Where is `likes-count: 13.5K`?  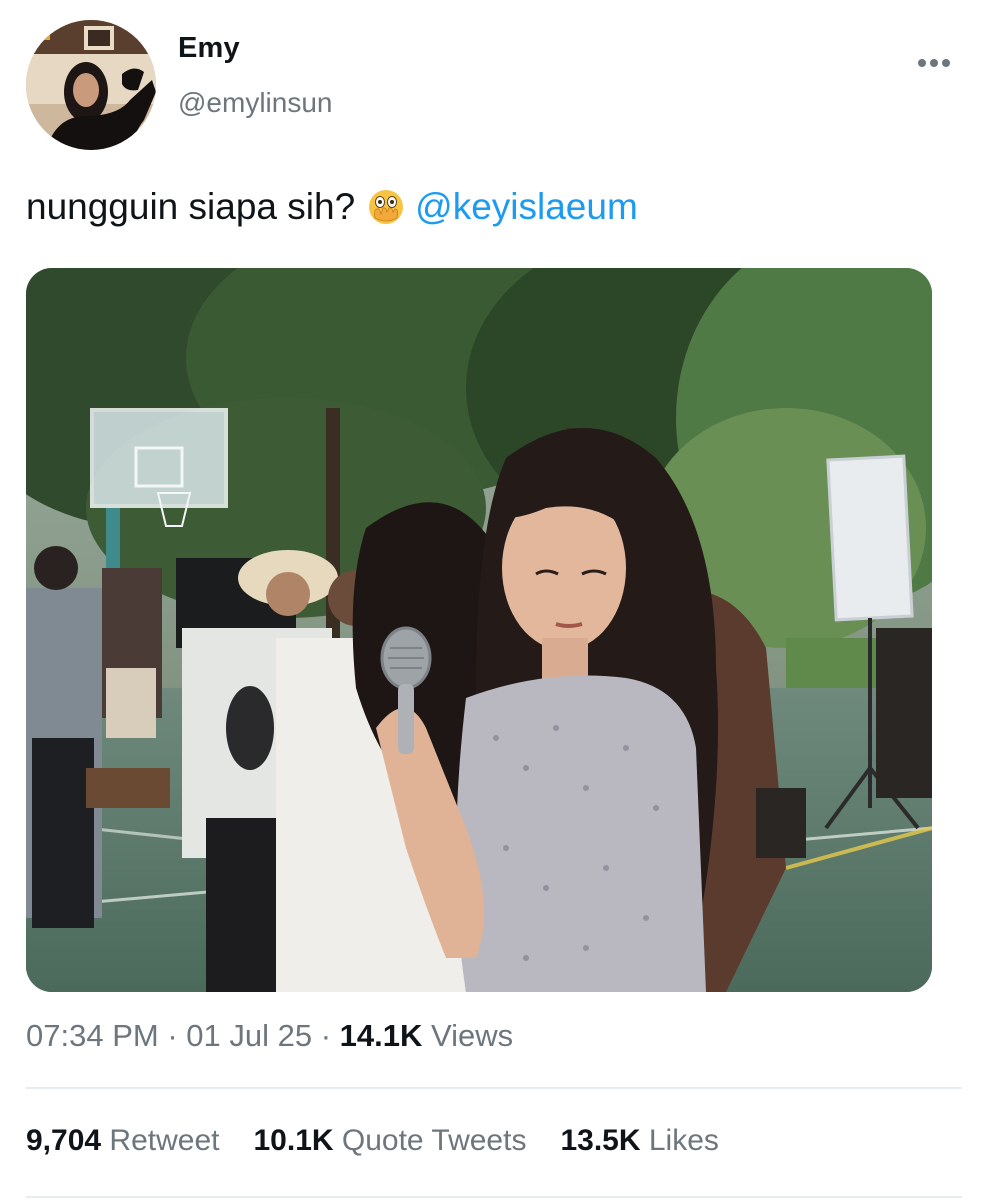
likes-count: 13.5K is located at coordinates (600, 1140).